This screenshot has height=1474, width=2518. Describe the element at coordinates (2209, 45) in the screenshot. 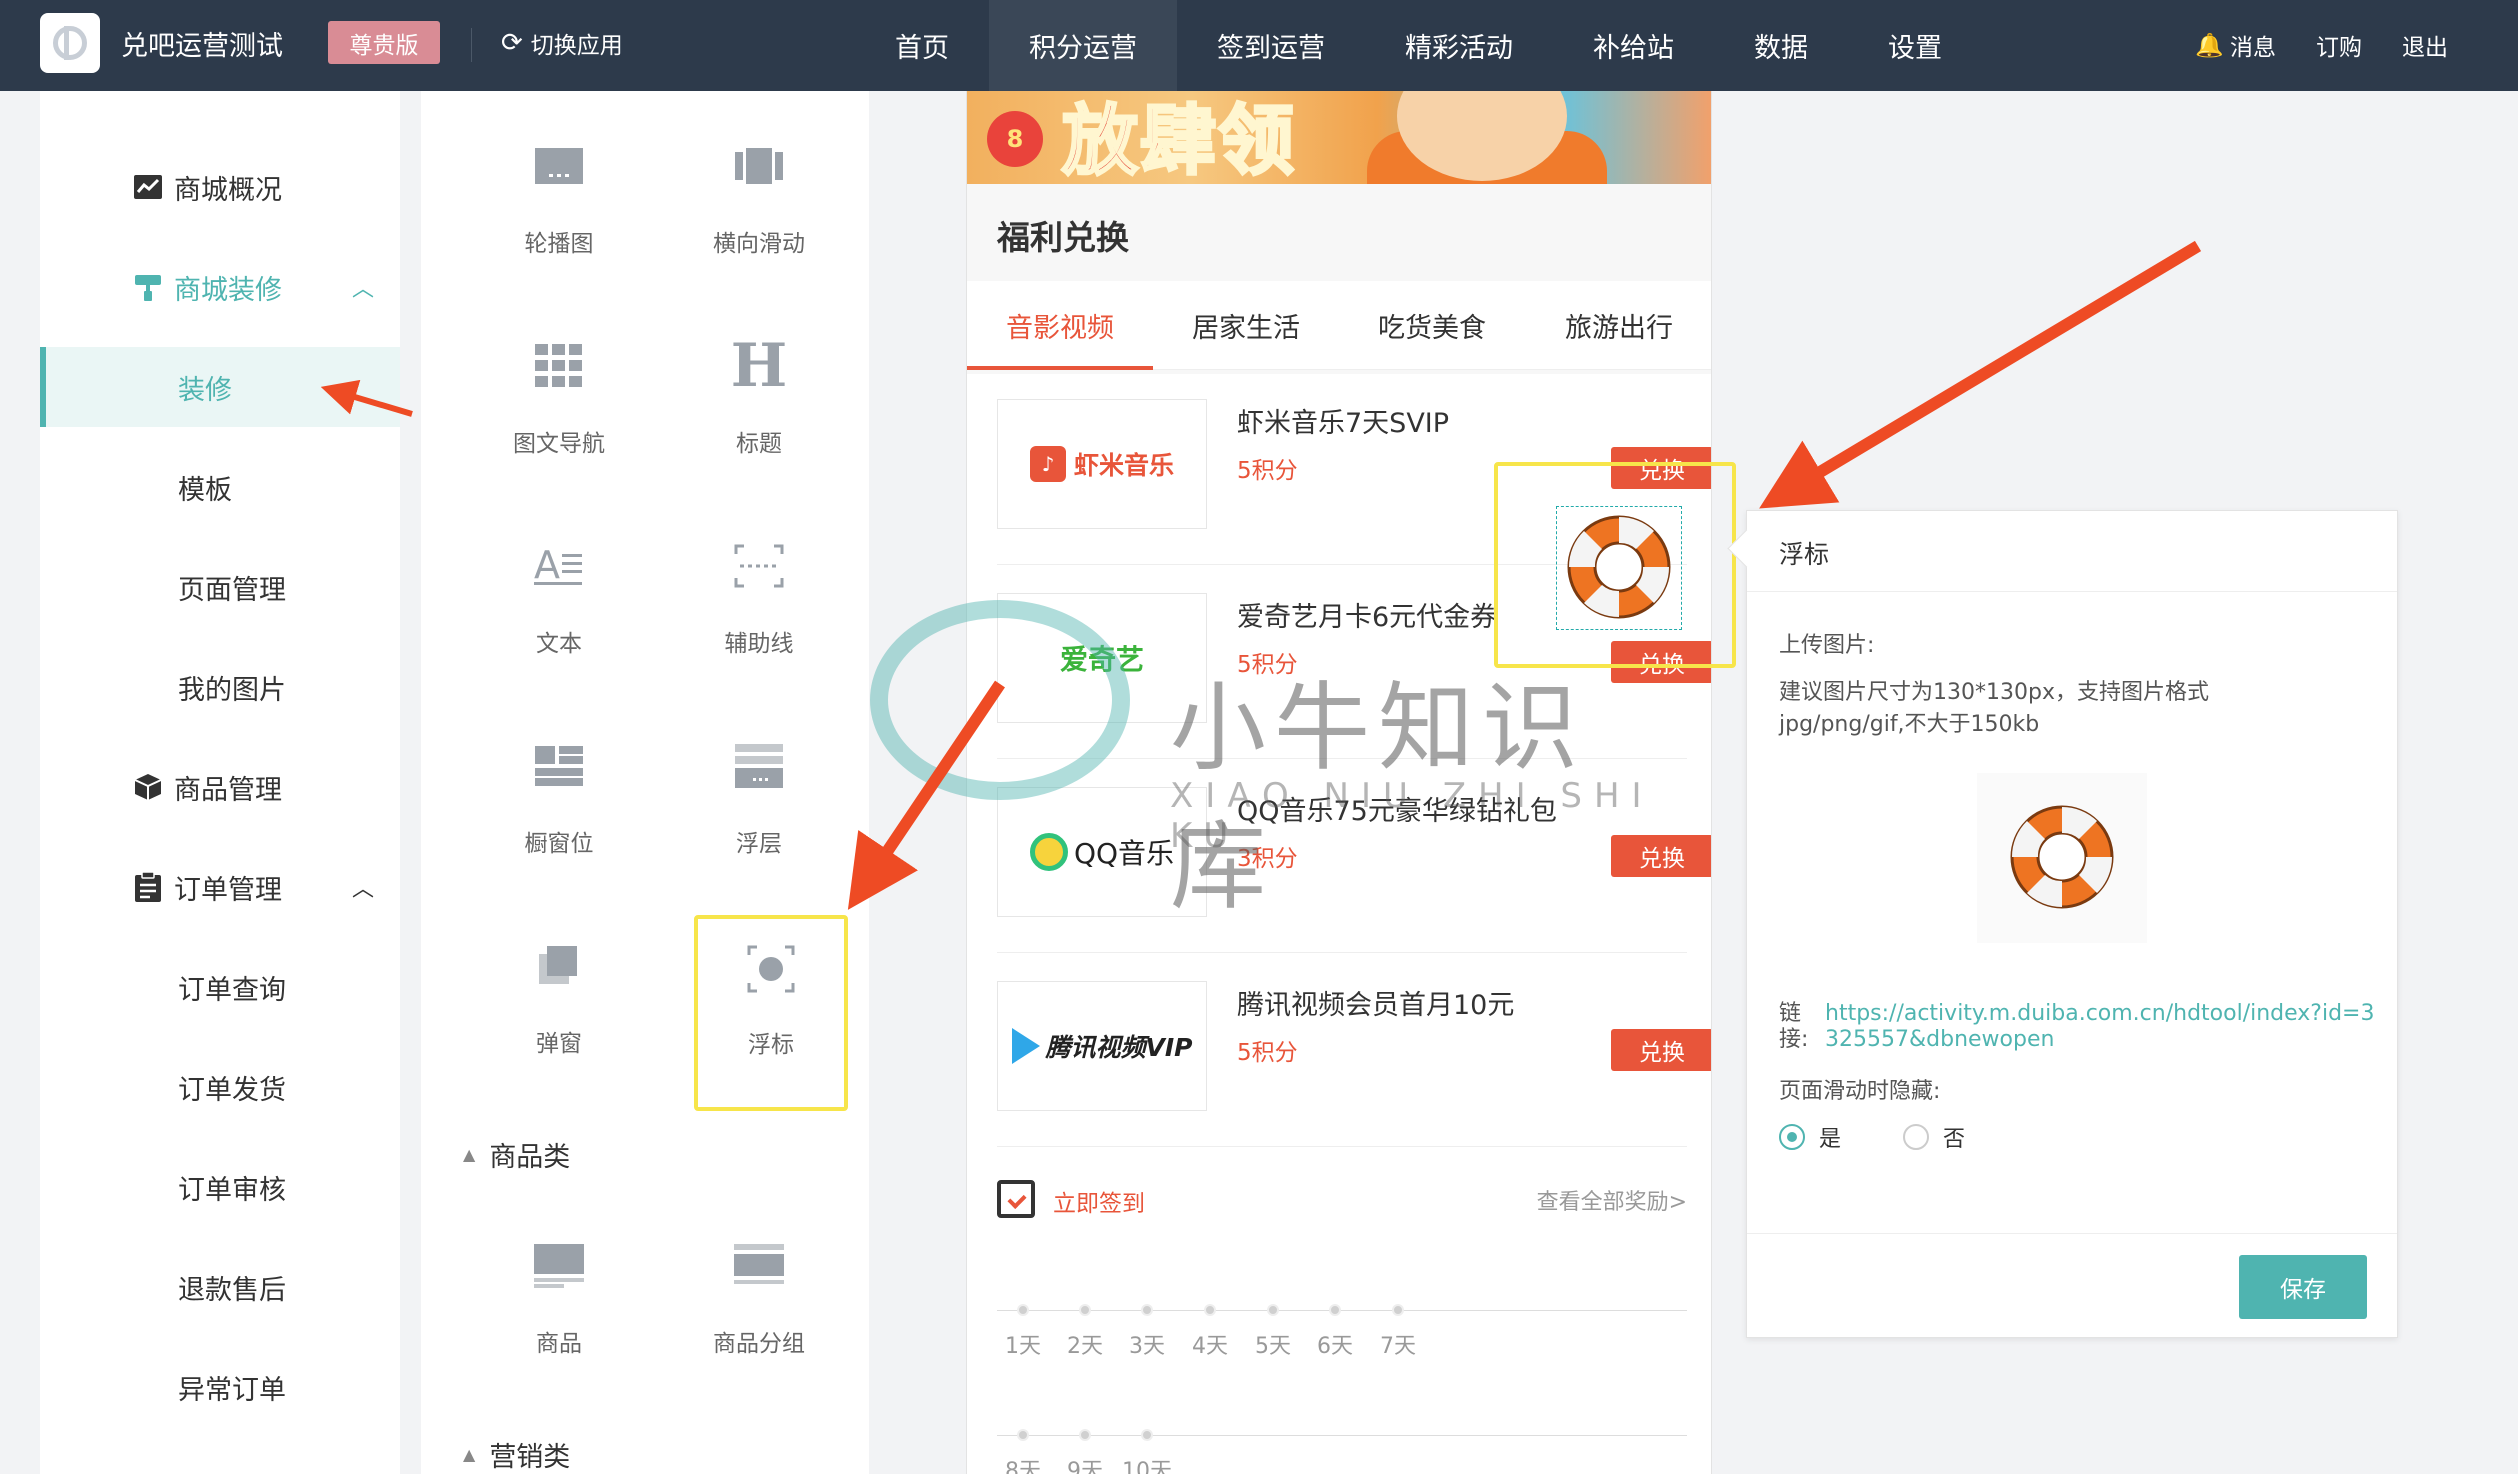

I see `bell-icon: 🔔` at that location.